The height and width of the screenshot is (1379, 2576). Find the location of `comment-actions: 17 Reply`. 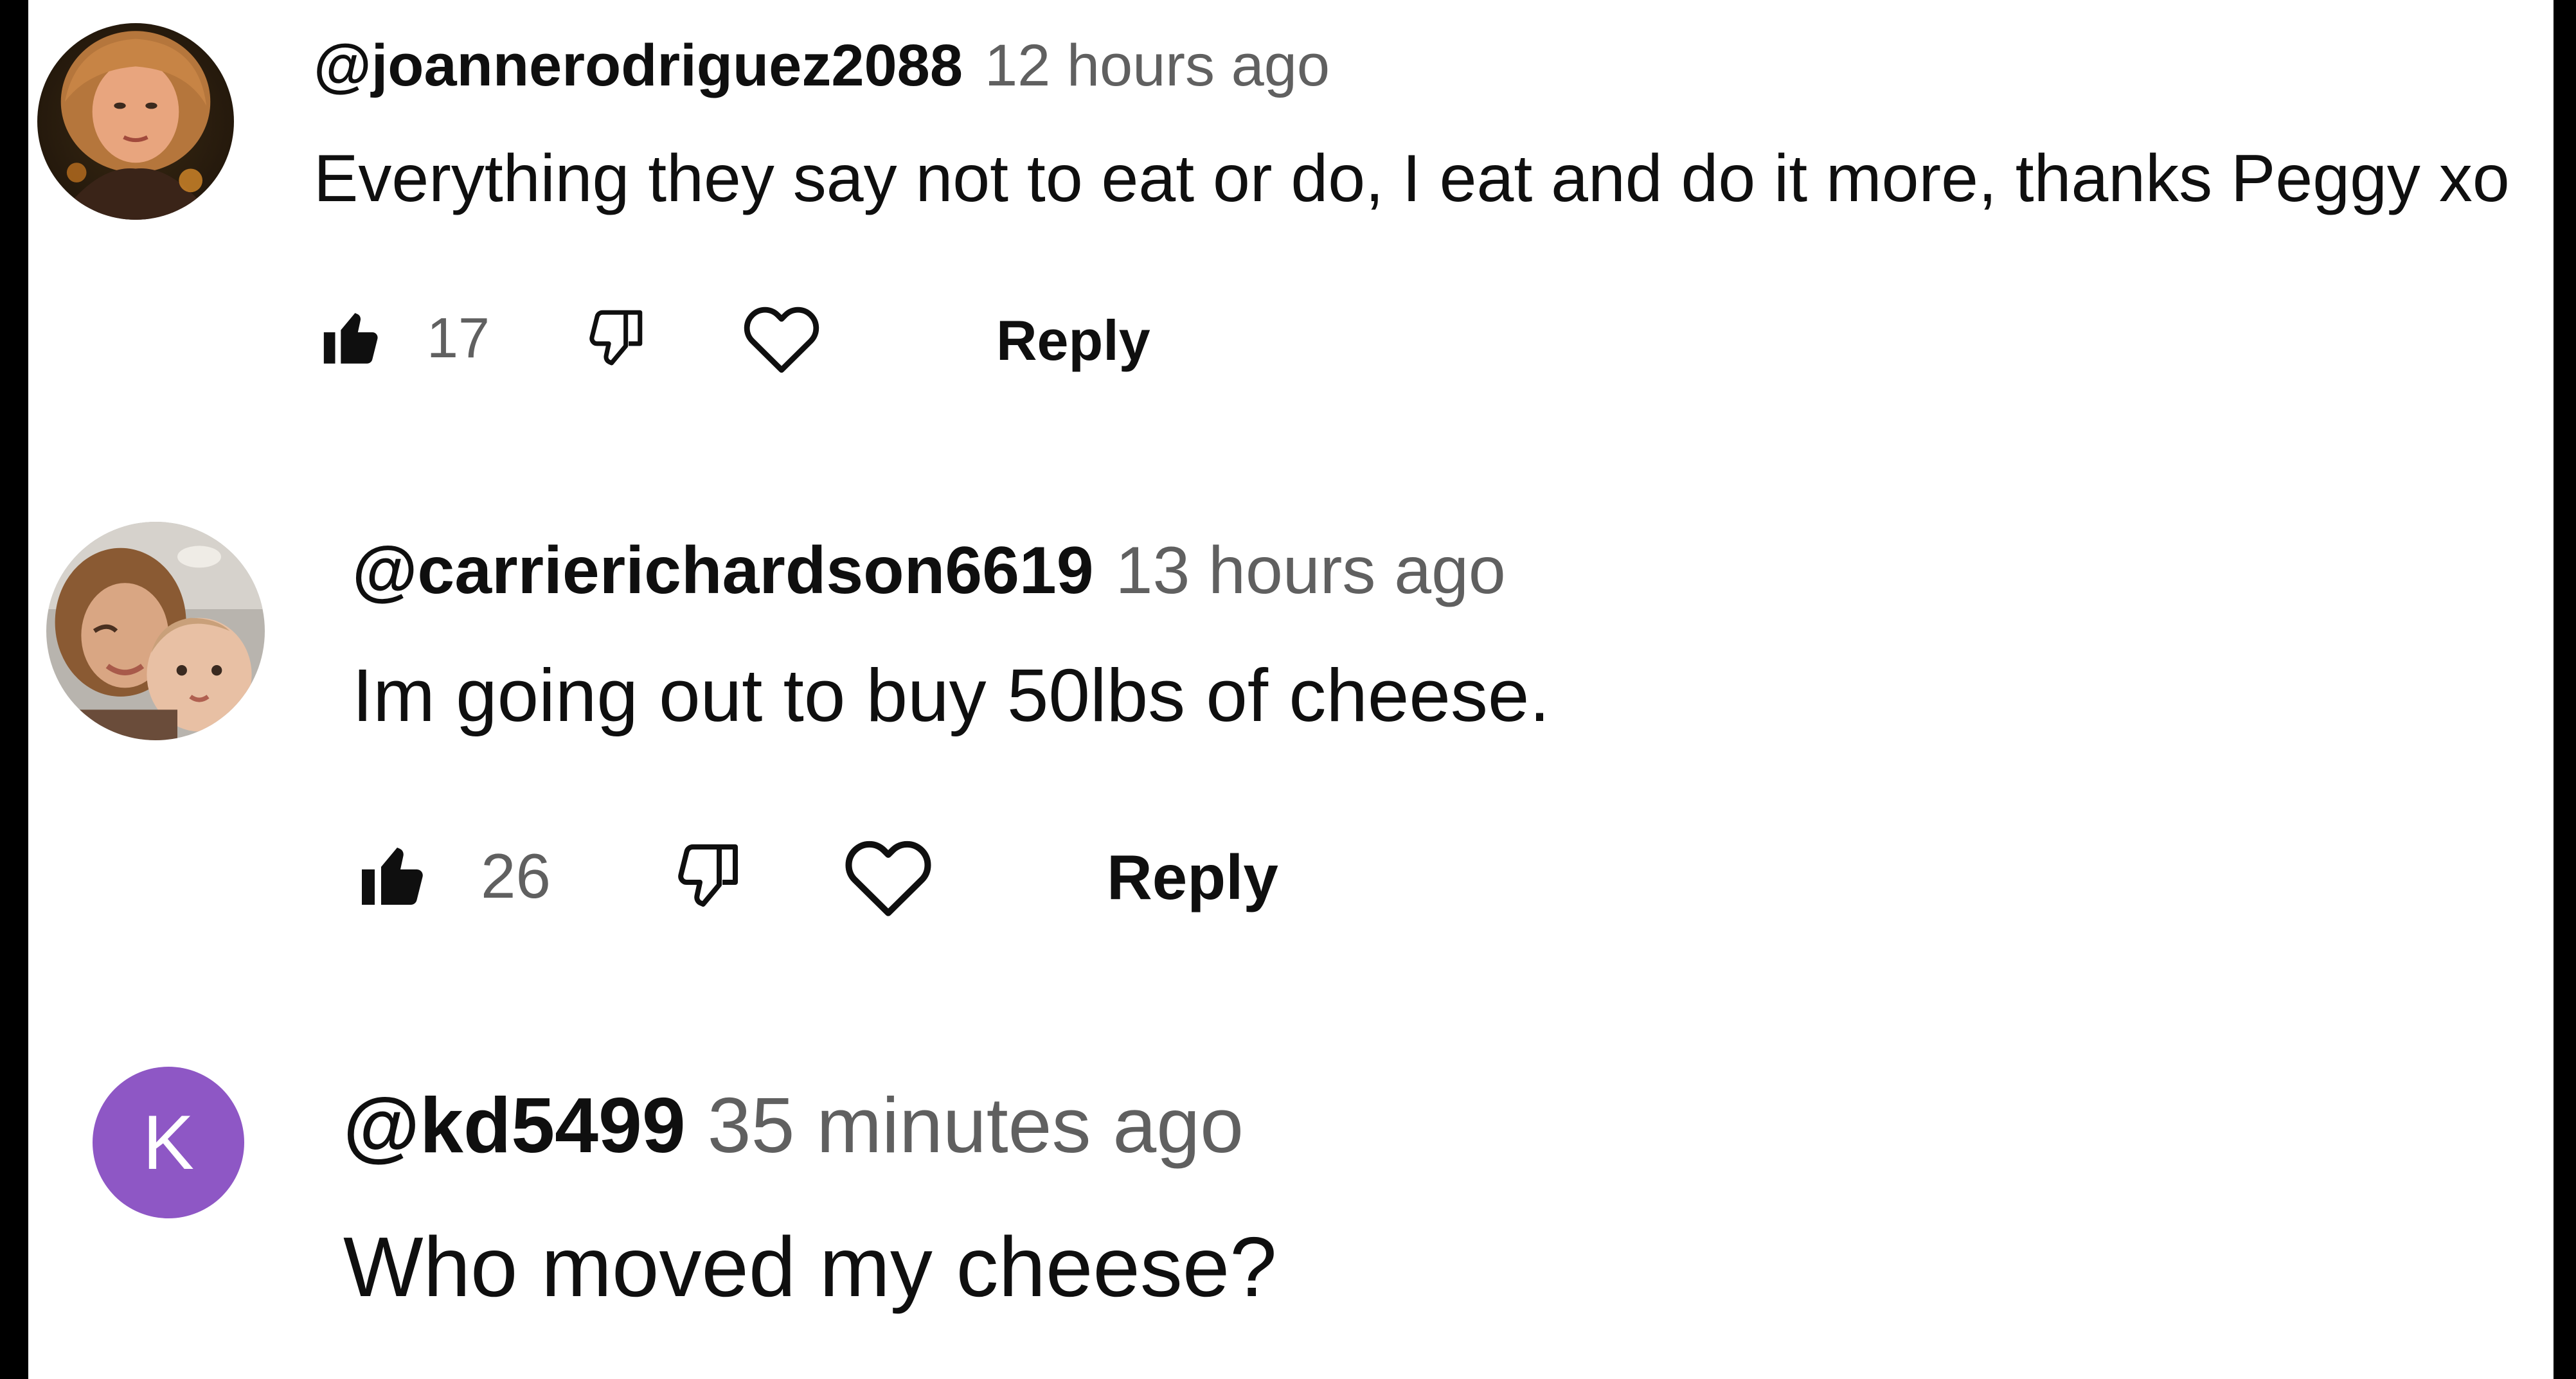

comment-actions: 17 Reply is located at coordinates (763, 338).